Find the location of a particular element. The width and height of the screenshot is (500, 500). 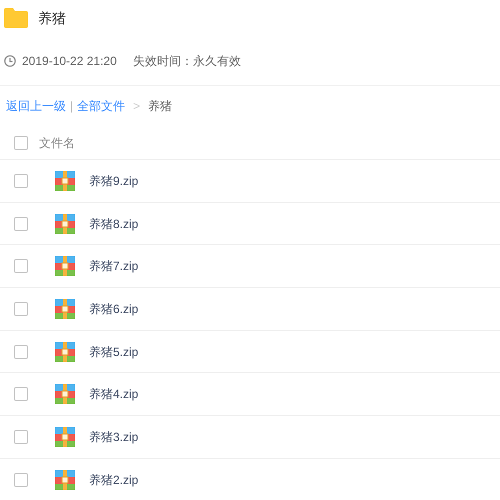

folder-icon is located at coordinates (16, 18).